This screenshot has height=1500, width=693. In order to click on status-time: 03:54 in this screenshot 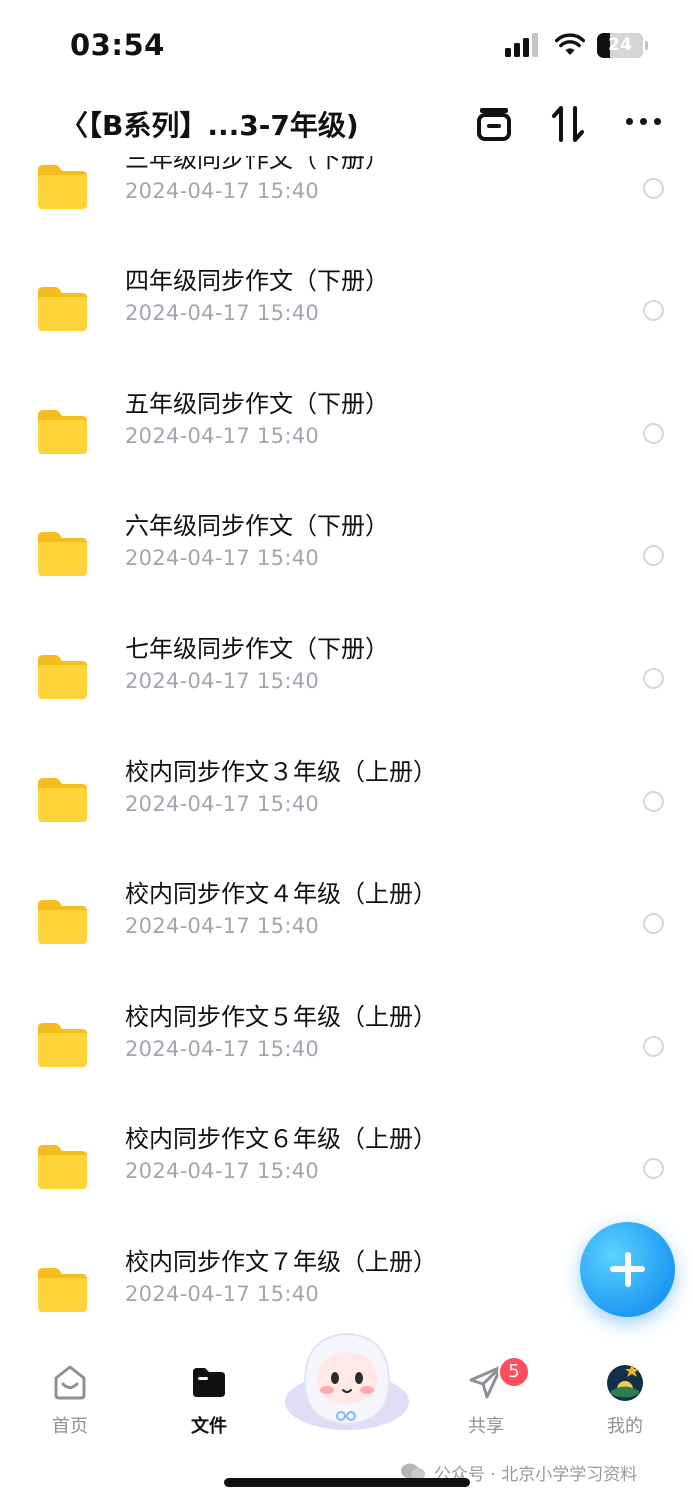, I will do `click(117, 45)`.